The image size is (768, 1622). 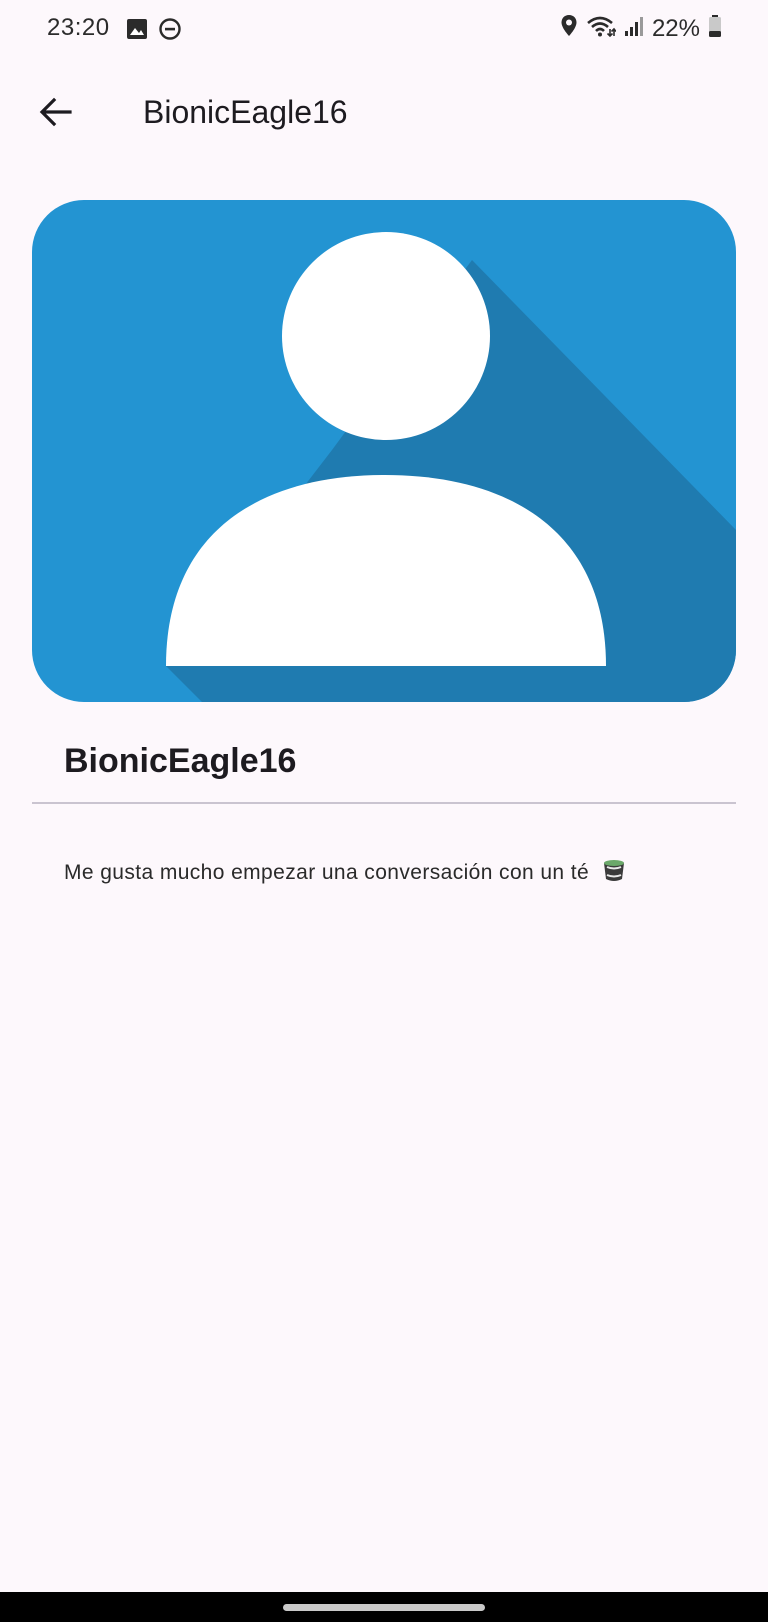 I want to click on home-indicator, so click(x=384, y=1607).